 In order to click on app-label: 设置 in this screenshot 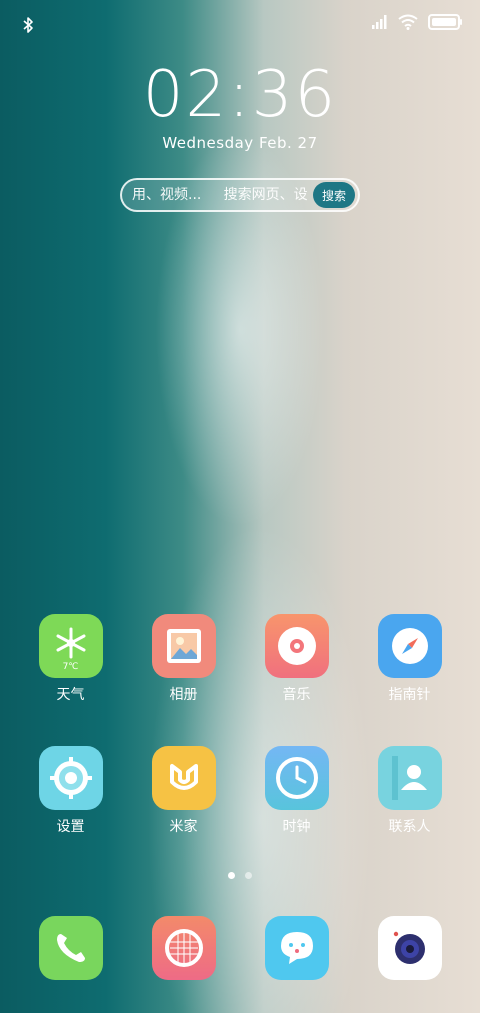, I will do `click(70, 827)`.